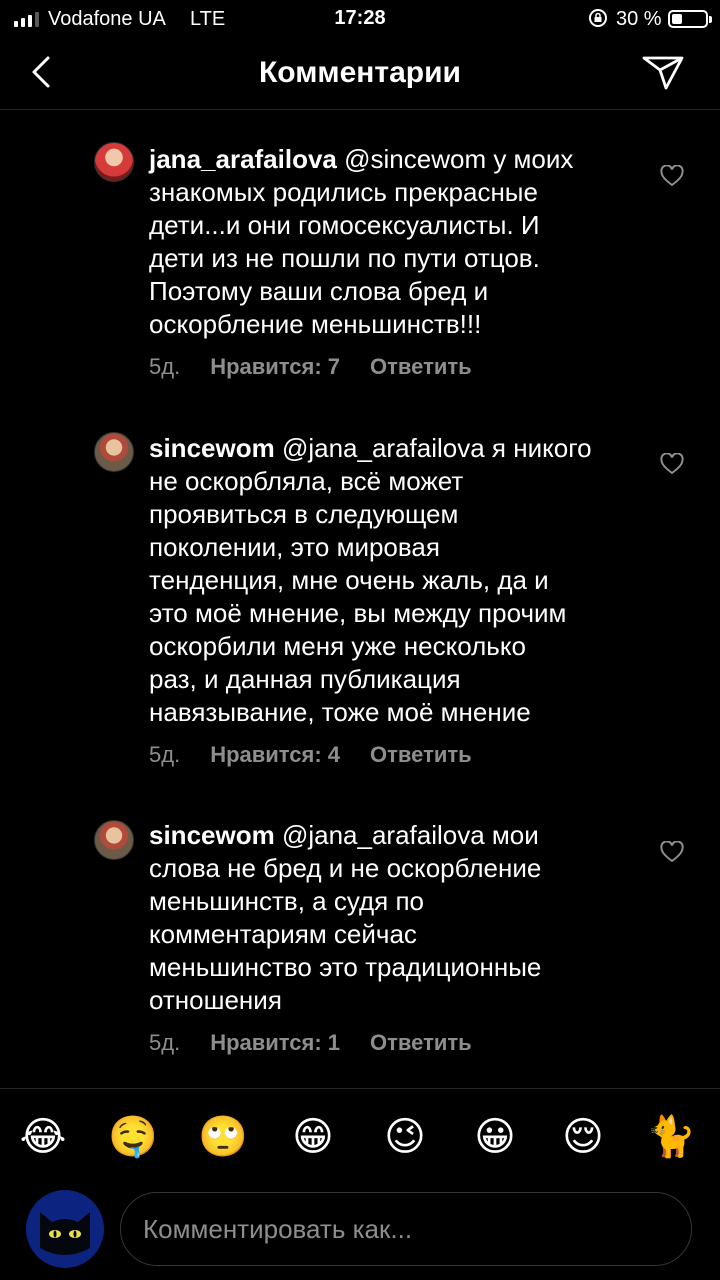 Image resolution: width=720 pixels, height=1280 pixels. Describe the element at coordinates (275, 1043) in the screenshot. I see `likes-count: Нравится: 1` at that location.